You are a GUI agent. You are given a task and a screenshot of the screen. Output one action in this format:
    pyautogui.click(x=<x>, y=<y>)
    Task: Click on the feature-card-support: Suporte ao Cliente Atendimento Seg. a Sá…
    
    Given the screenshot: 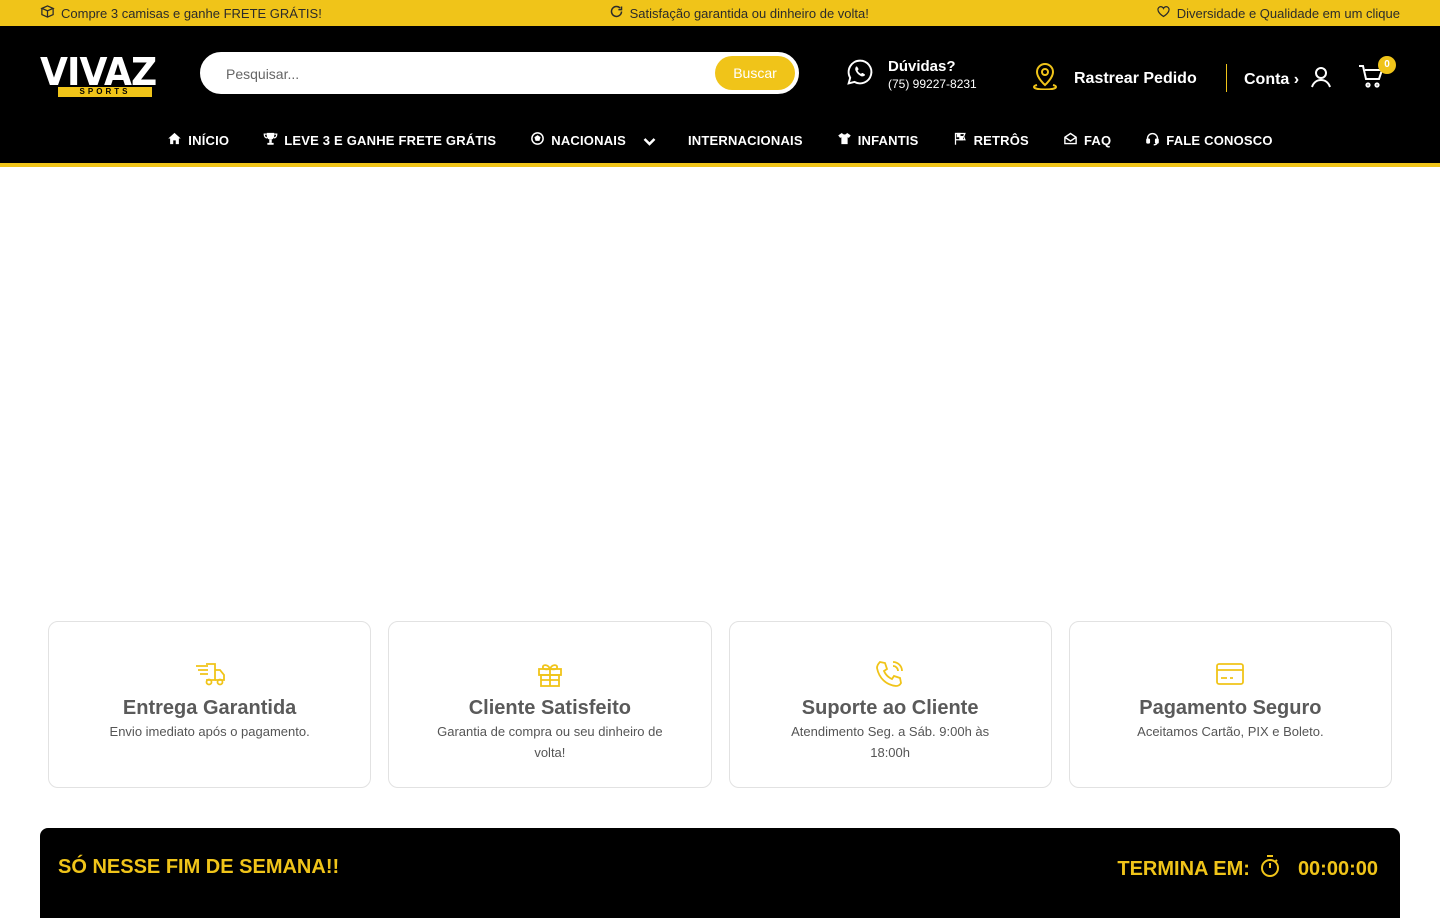 What is the action you would take?
    pyautogui.click(x=890, y=704)
    